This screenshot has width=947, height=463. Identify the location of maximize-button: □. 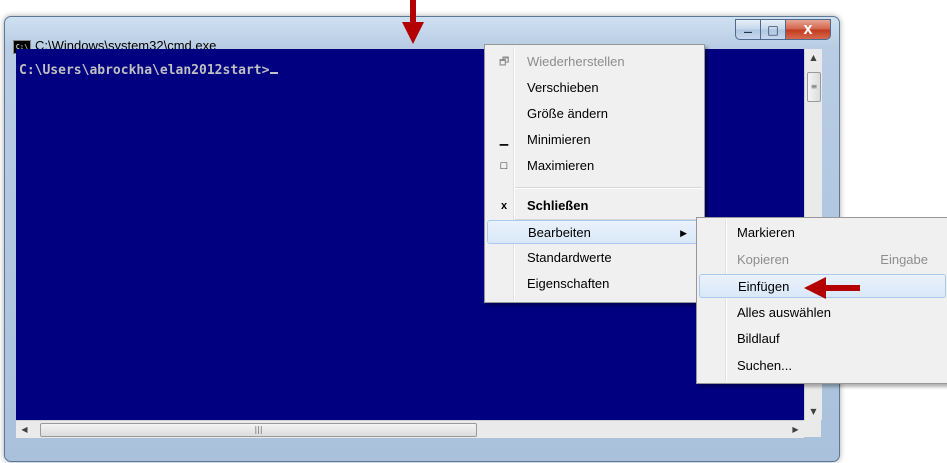
(773, 29).